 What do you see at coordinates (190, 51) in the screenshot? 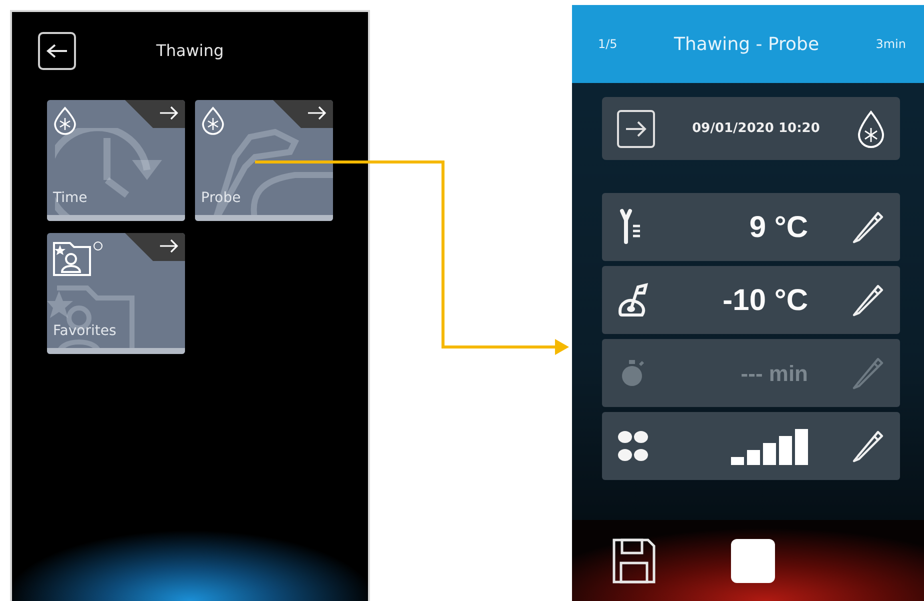
I see `screen-title: Thawing` at bounding box center [190, 51].